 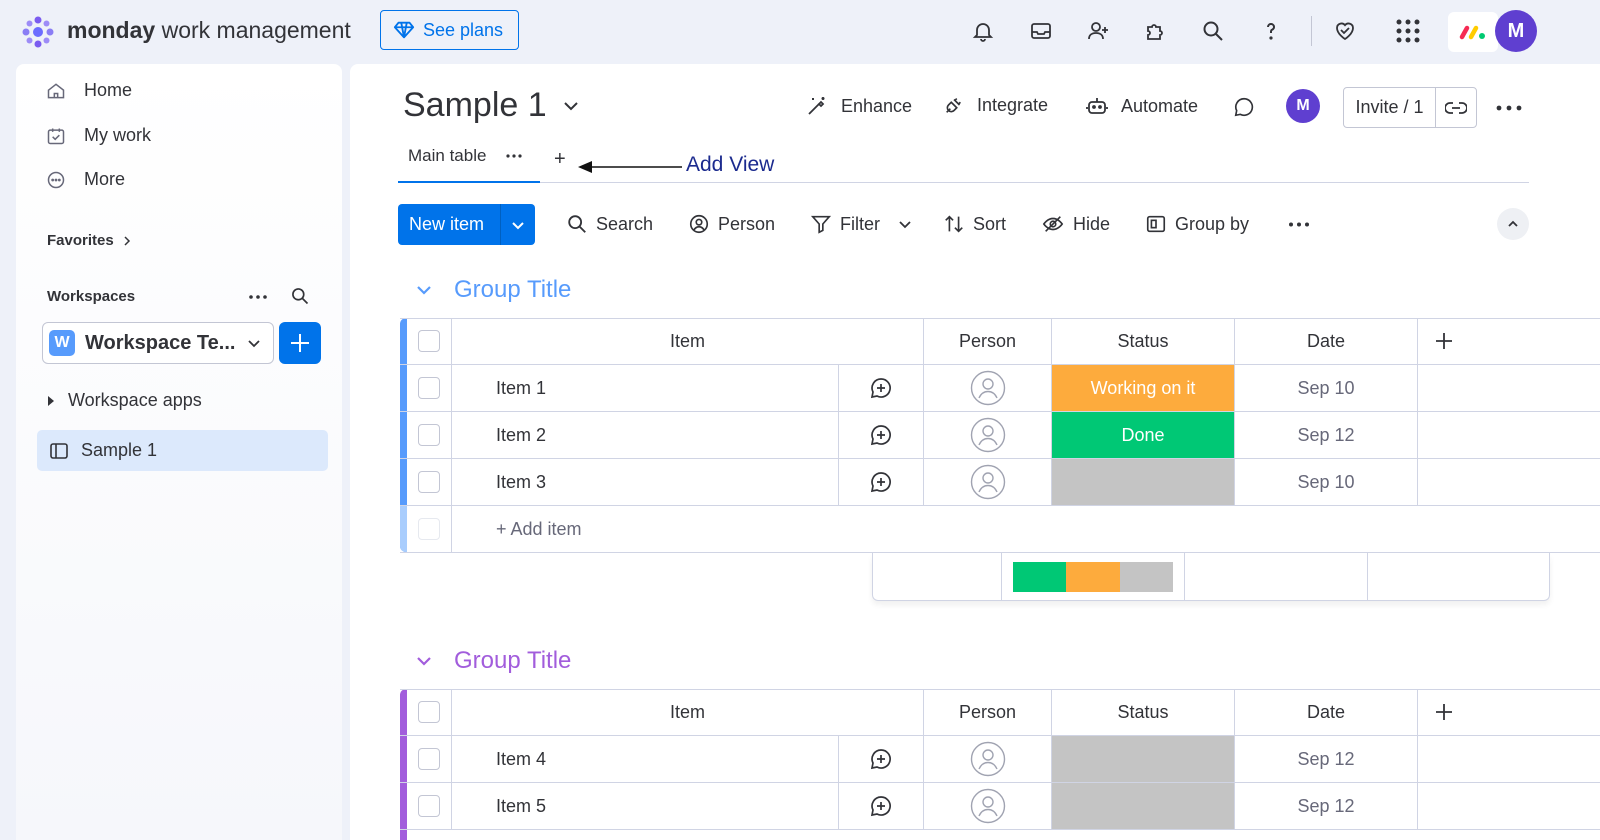 I want to click on board-member-avatar: M, so click(x=1303, y=106).